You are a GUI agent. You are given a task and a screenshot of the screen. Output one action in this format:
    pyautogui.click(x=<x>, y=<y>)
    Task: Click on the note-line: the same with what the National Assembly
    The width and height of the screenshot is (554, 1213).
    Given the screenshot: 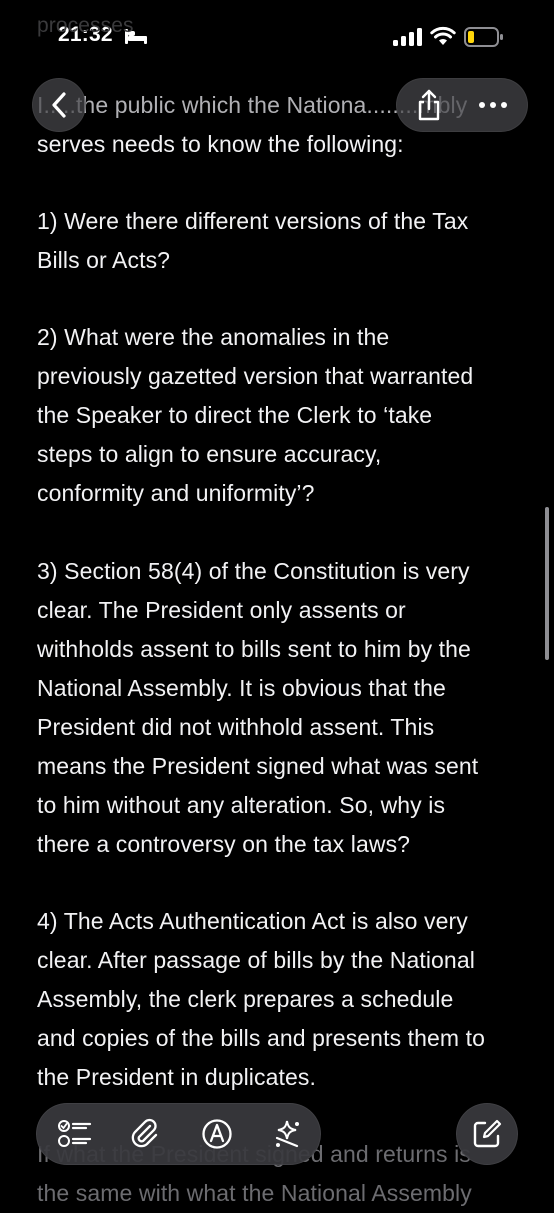 What is the action you would take?
    pyautogui.click(x=254, y=1193)
    